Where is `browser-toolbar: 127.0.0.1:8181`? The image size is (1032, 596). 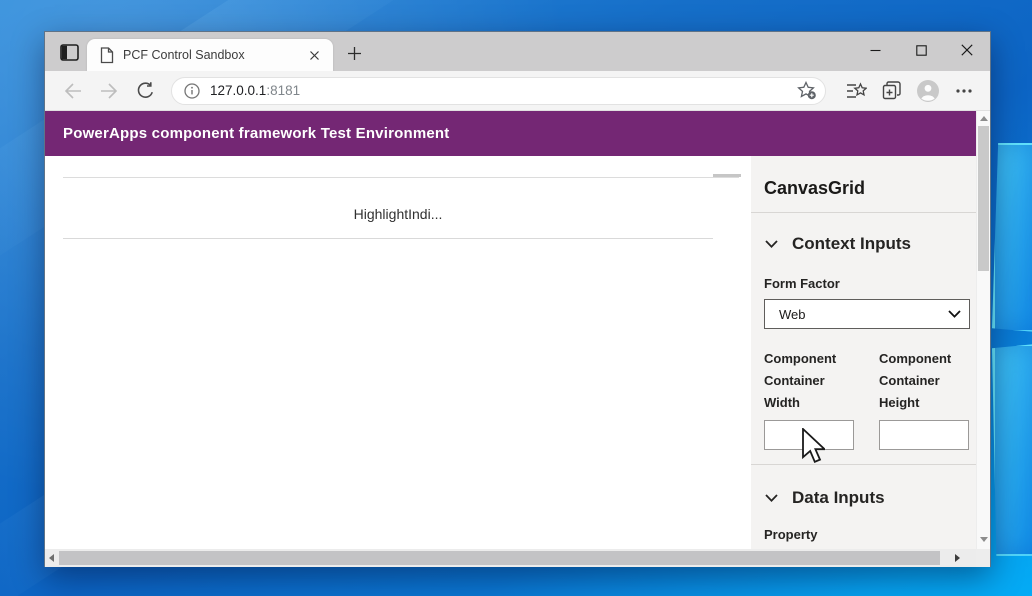
browser-toolbar: 127.0.0.1:8181 is located at coordinates (517, 91).